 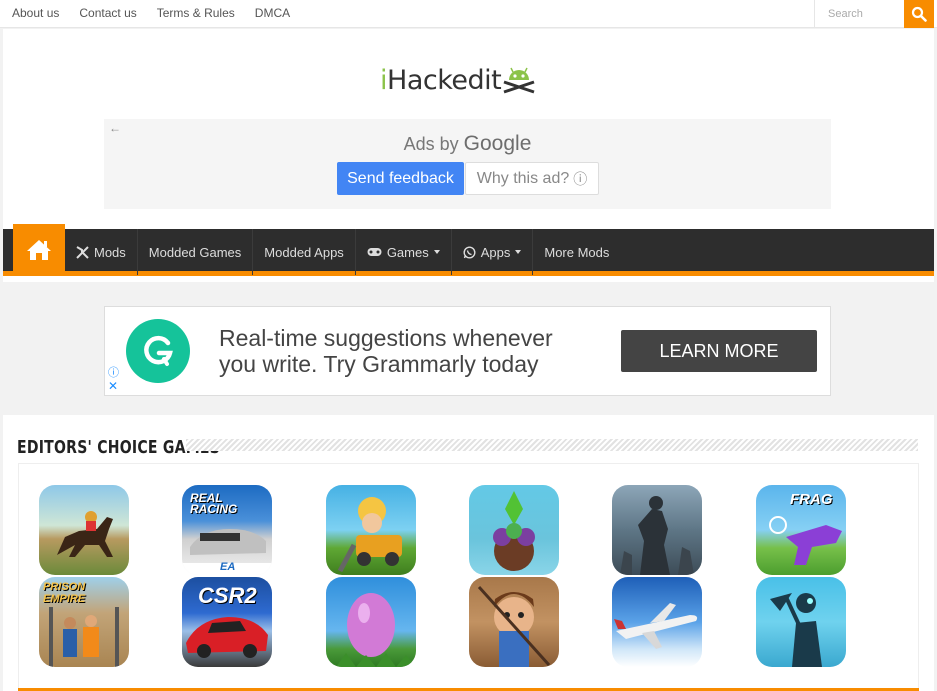 I want to click on game-tile-prison-empire: PRISON EMPIRE, so click(x=84, y=622).